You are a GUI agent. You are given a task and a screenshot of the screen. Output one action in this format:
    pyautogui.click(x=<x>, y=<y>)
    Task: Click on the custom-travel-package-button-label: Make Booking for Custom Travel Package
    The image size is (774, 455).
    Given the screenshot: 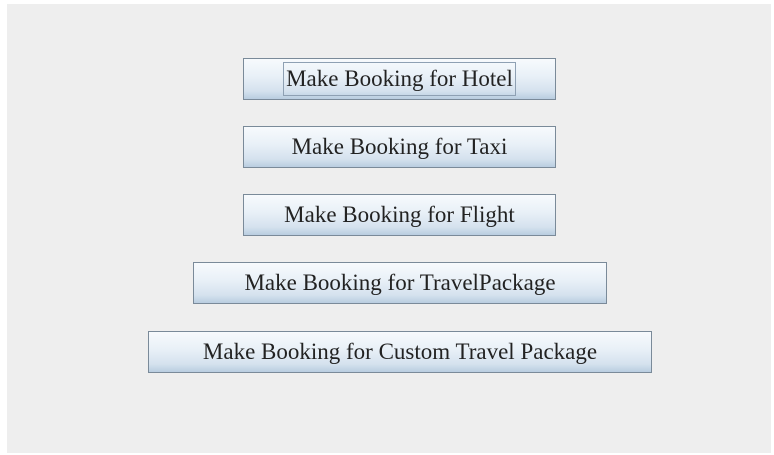 What is the action you would take?
    pyautogui.click(x=400, y=351)
    